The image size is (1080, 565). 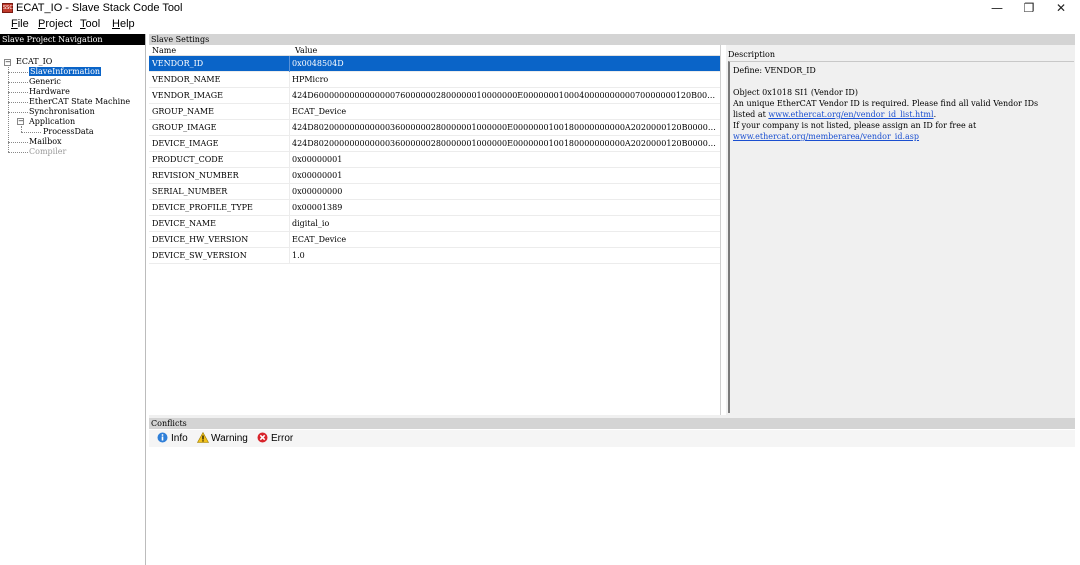 I want to click on grid-header: Name Value, so click(x=434, y=50).